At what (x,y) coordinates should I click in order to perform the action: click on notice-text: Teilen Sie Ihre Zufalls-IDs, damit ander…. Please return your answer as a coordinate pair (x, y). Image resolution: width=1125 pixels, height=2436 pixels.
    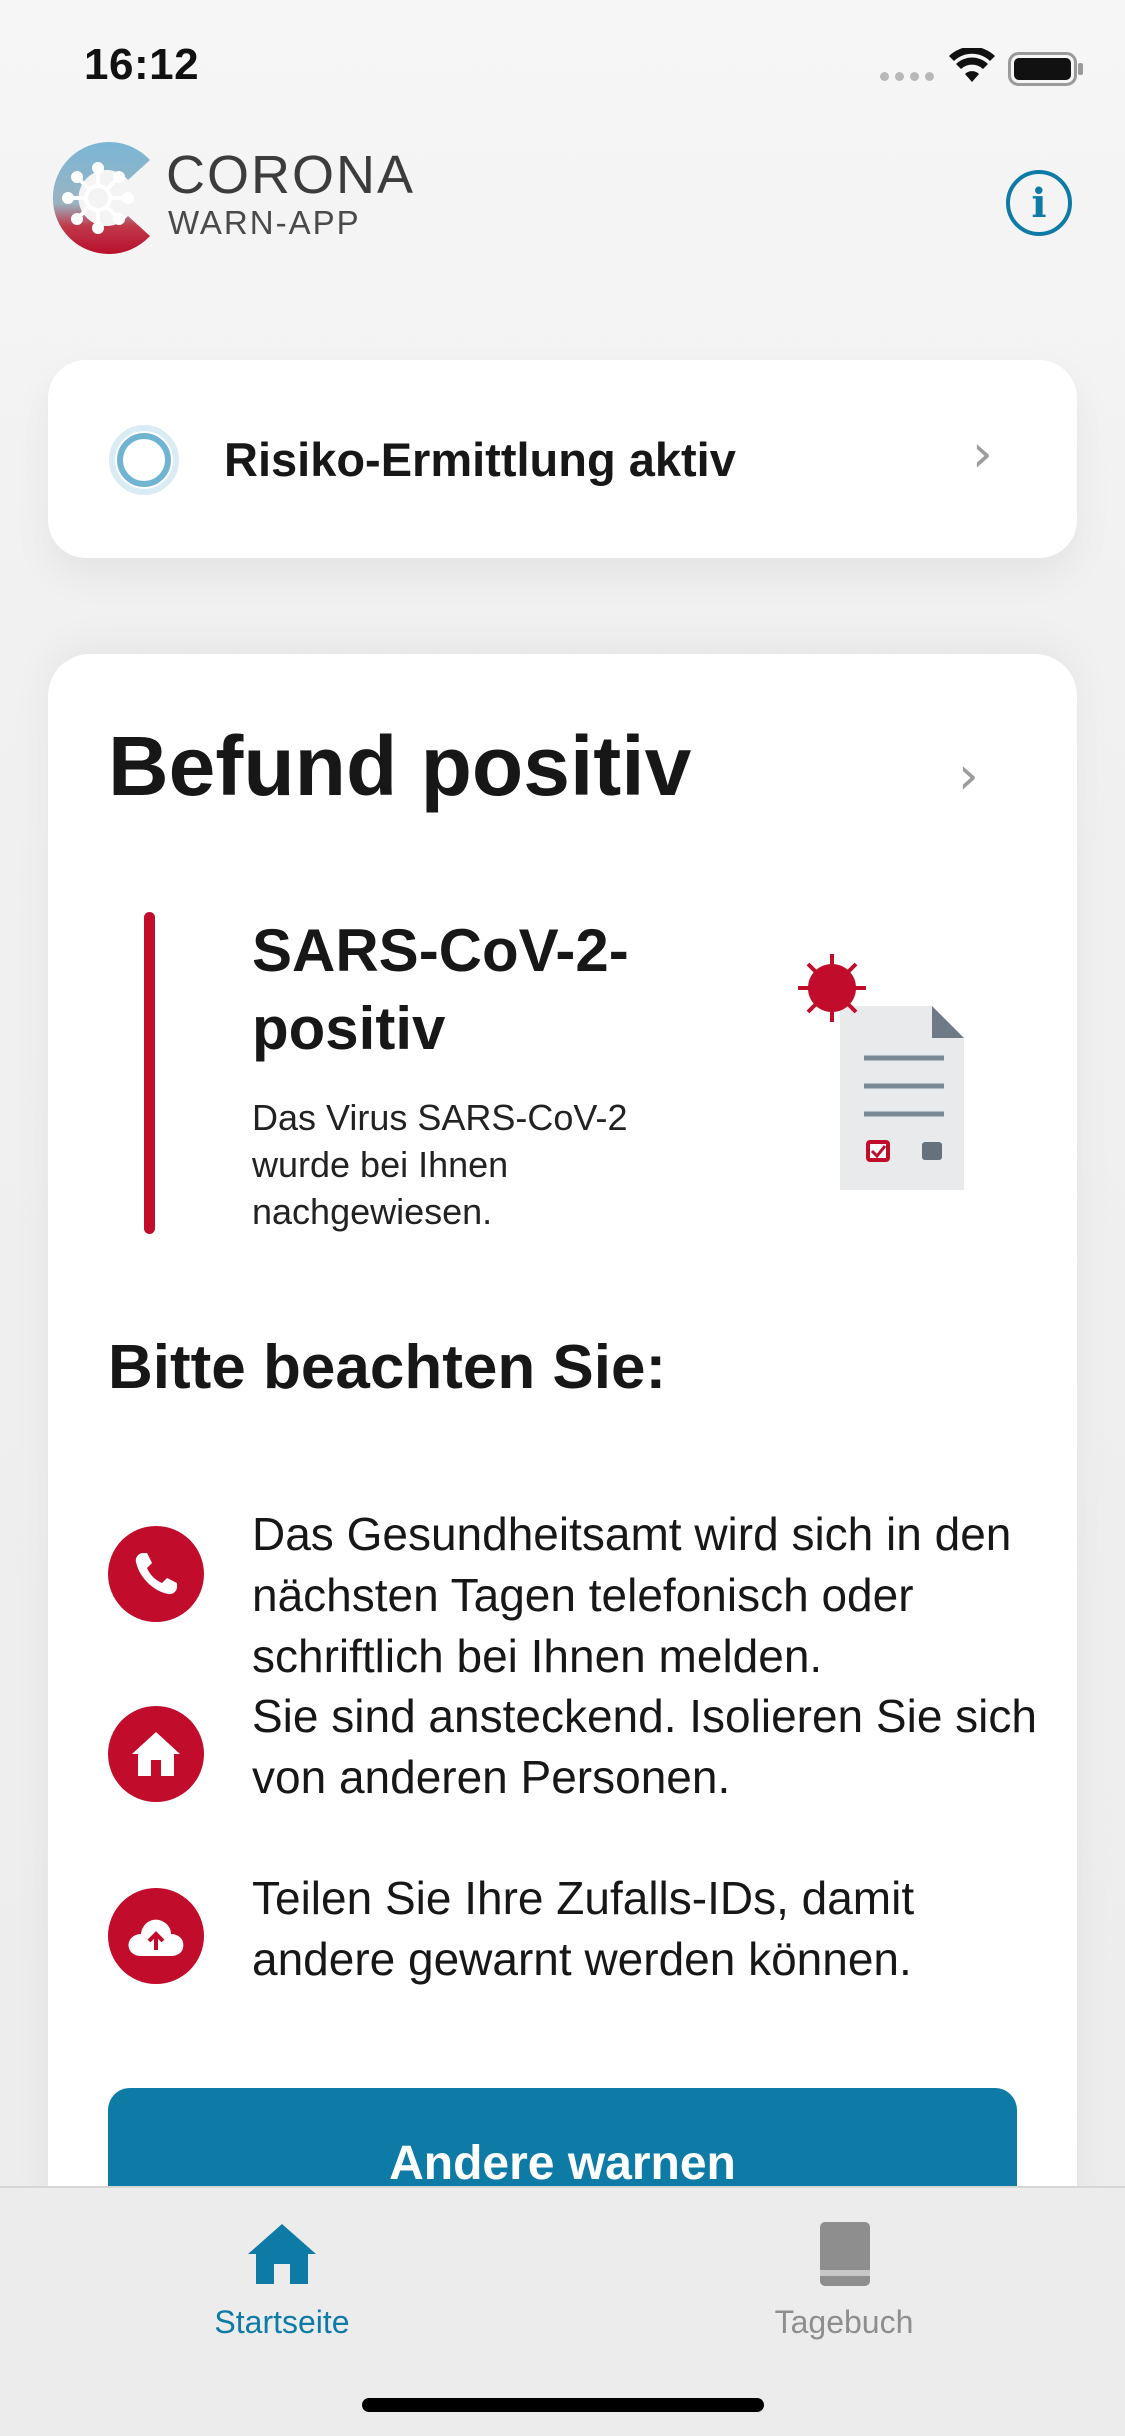
    Looking at the image, I should click on (583, 1928).